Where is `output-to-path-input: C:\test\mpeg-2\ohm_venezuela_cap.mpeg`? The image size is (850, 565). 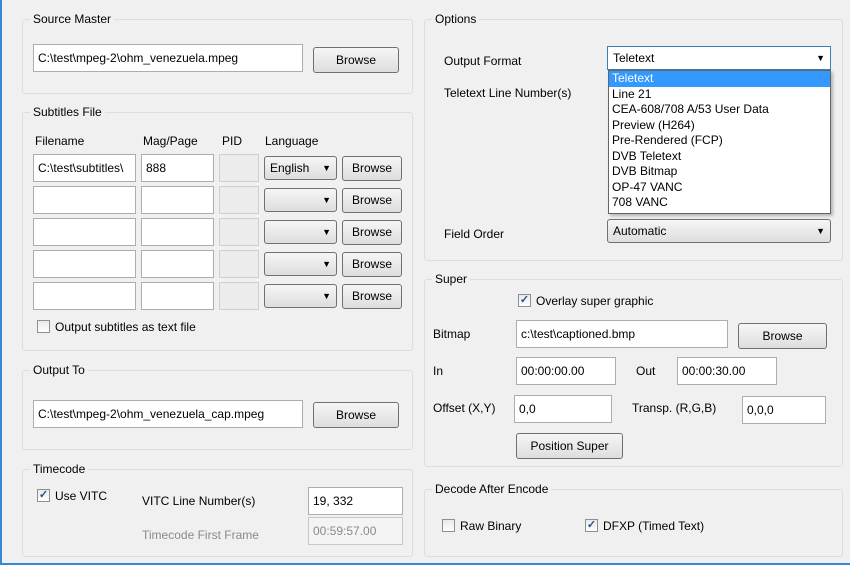 output-to-path-input: C:\test\mpeg-2\ohm_venezuela_cap.mpeg is located at coordinates (168, 414).